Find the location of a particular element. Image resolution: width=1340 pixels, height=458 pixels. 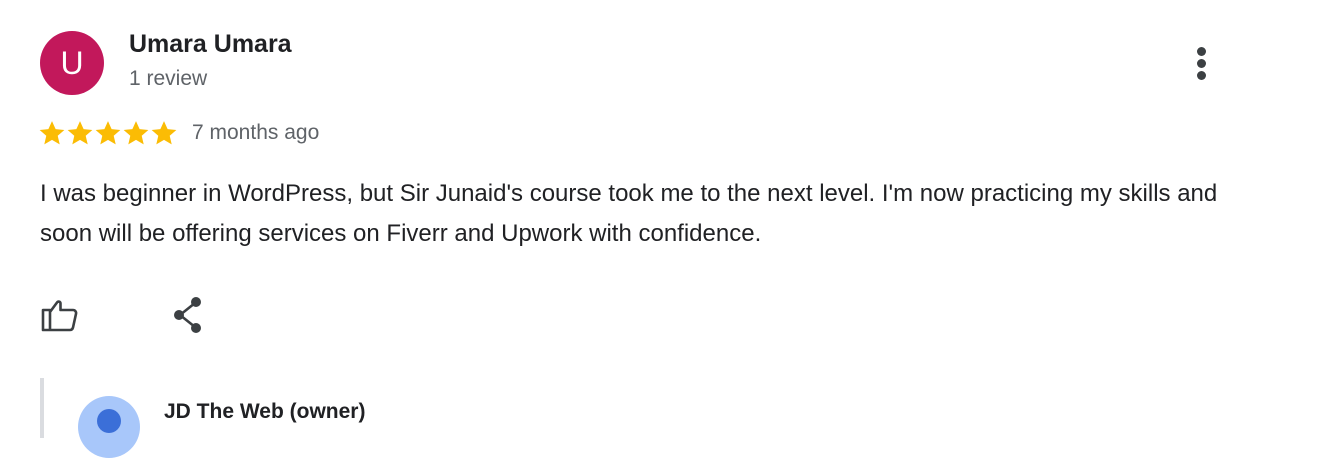

owner-name: JD The Web (owner) is located at coordinates (265, 411).